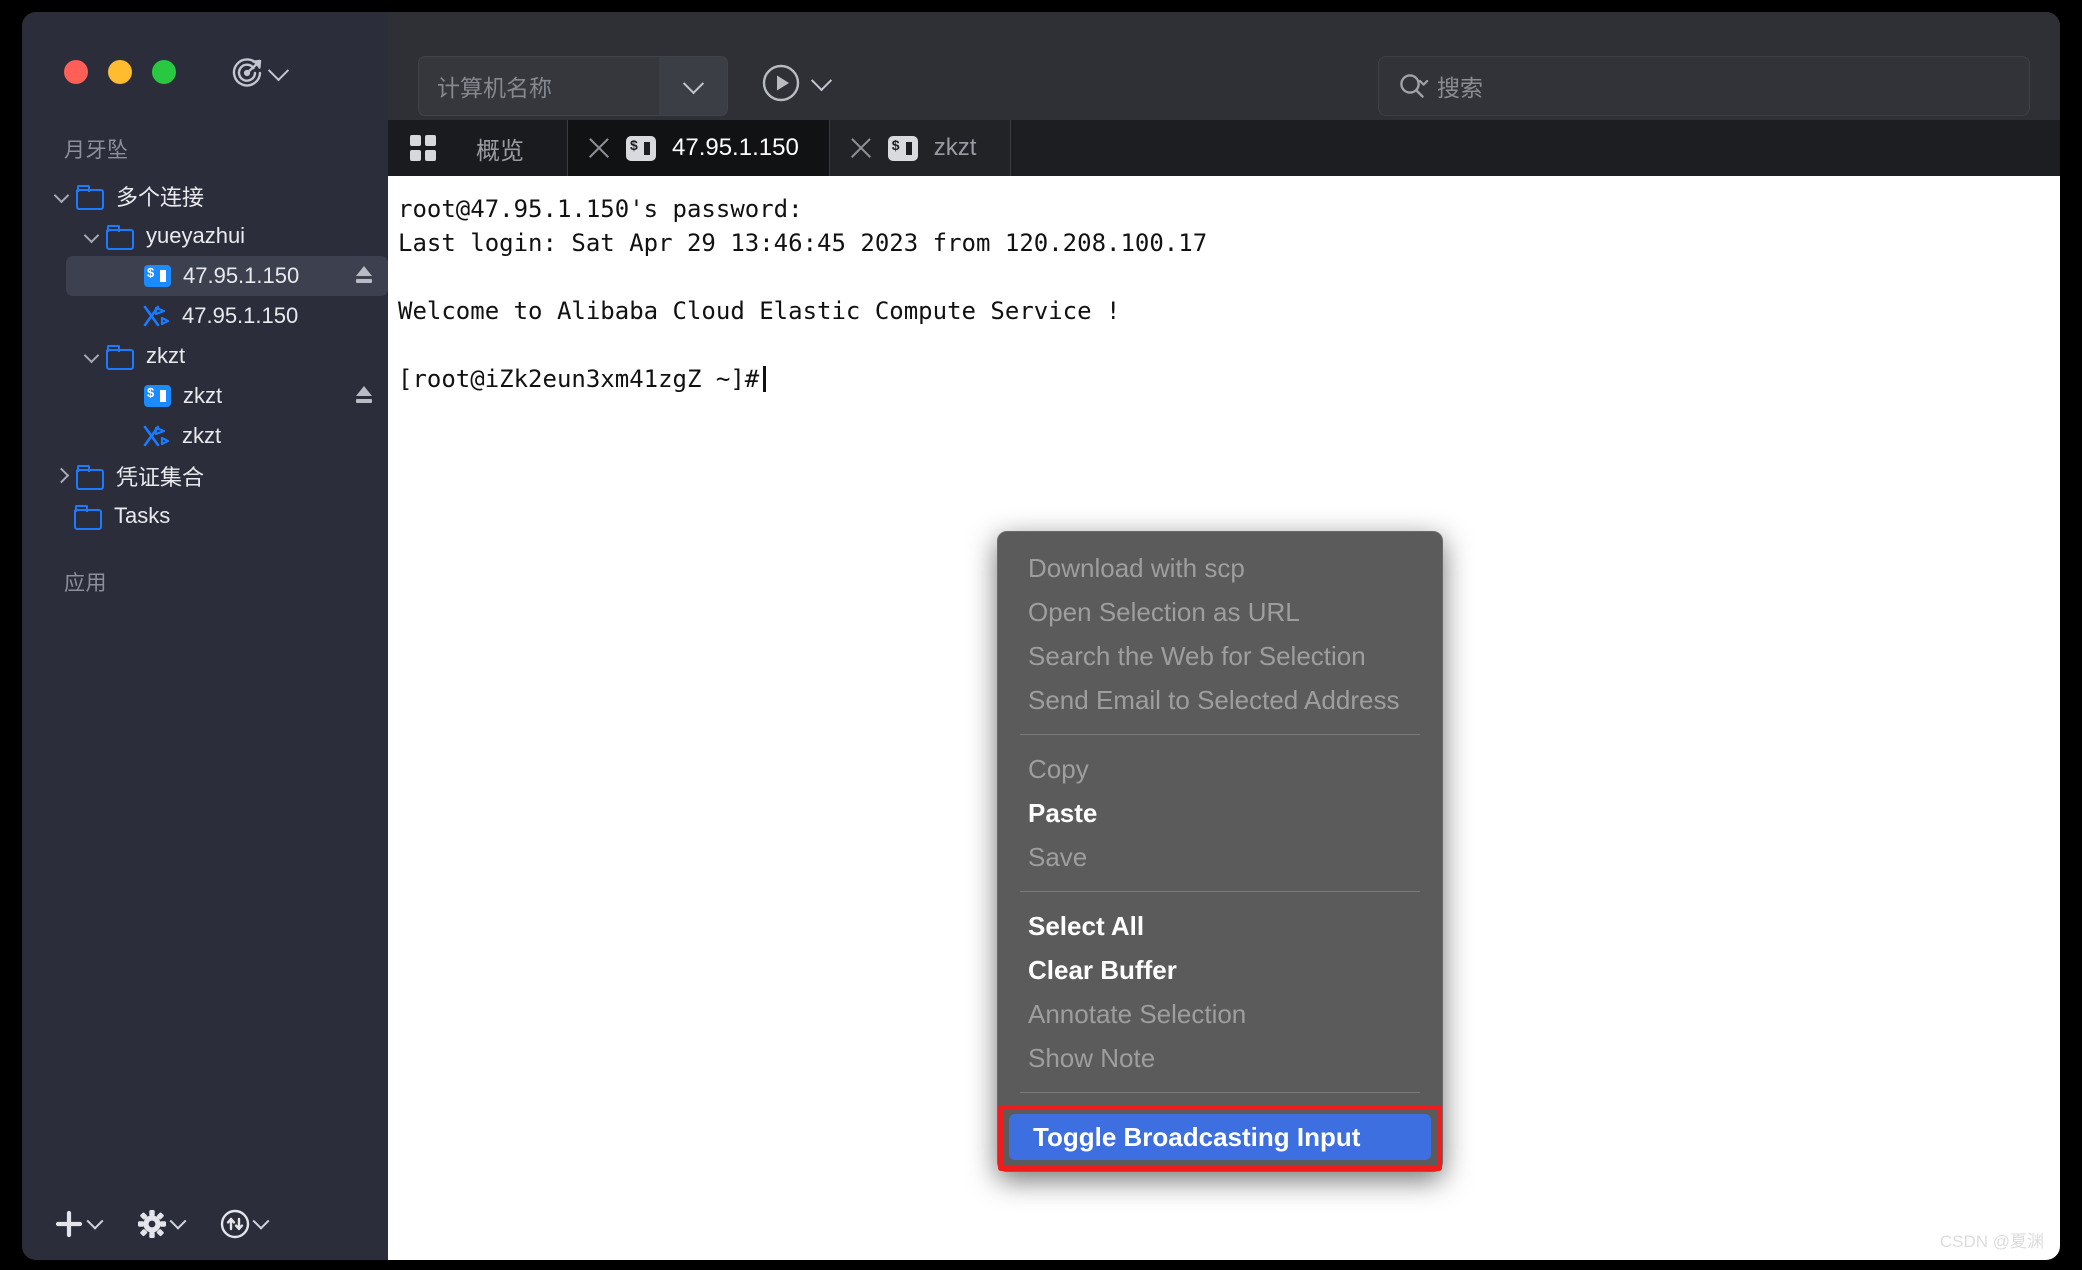 The image size is (2082, 1270). I want to click on sidebar-item-tasks: Tasks, so click(207, 516).